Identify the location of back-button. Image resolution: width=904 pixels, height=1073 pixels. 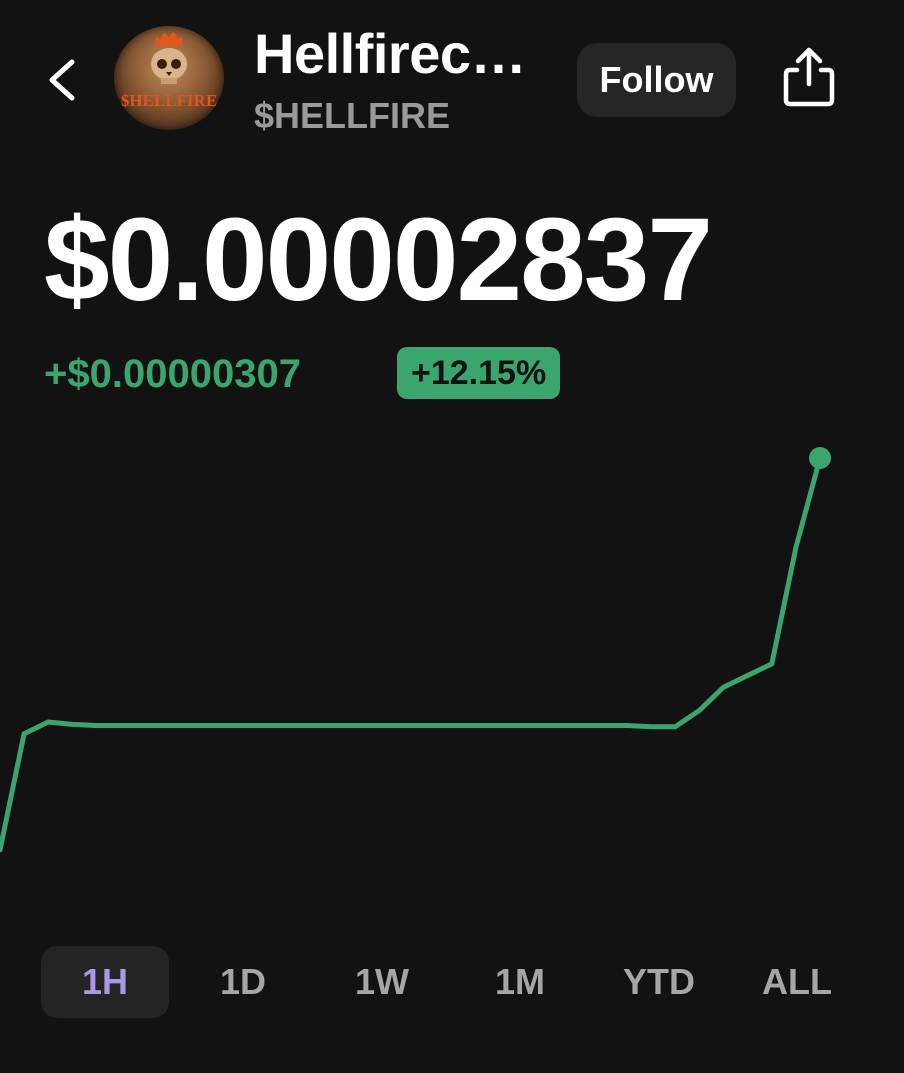
(65, 80).